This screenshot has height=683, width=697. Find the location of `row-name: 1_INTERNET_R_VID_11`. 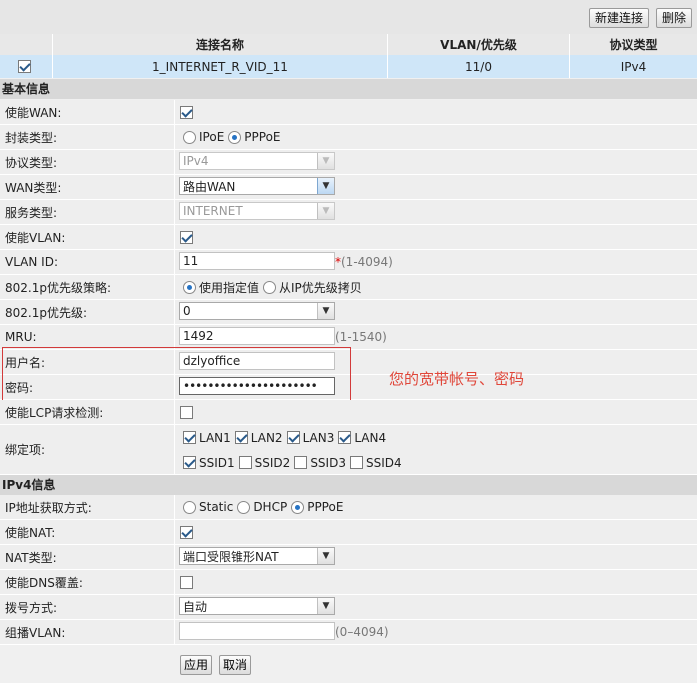

row-name: 1_INTERNET_R_VID_11 is located at coordinates (220, 66).